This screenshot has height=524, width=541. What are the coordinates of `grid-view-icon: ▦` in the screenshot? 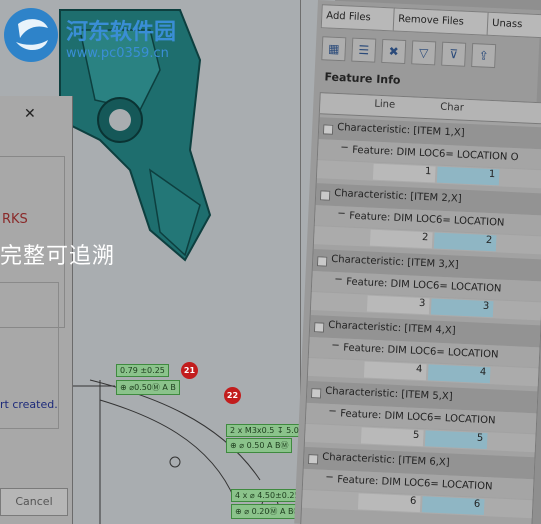 It's located at (334, 49).